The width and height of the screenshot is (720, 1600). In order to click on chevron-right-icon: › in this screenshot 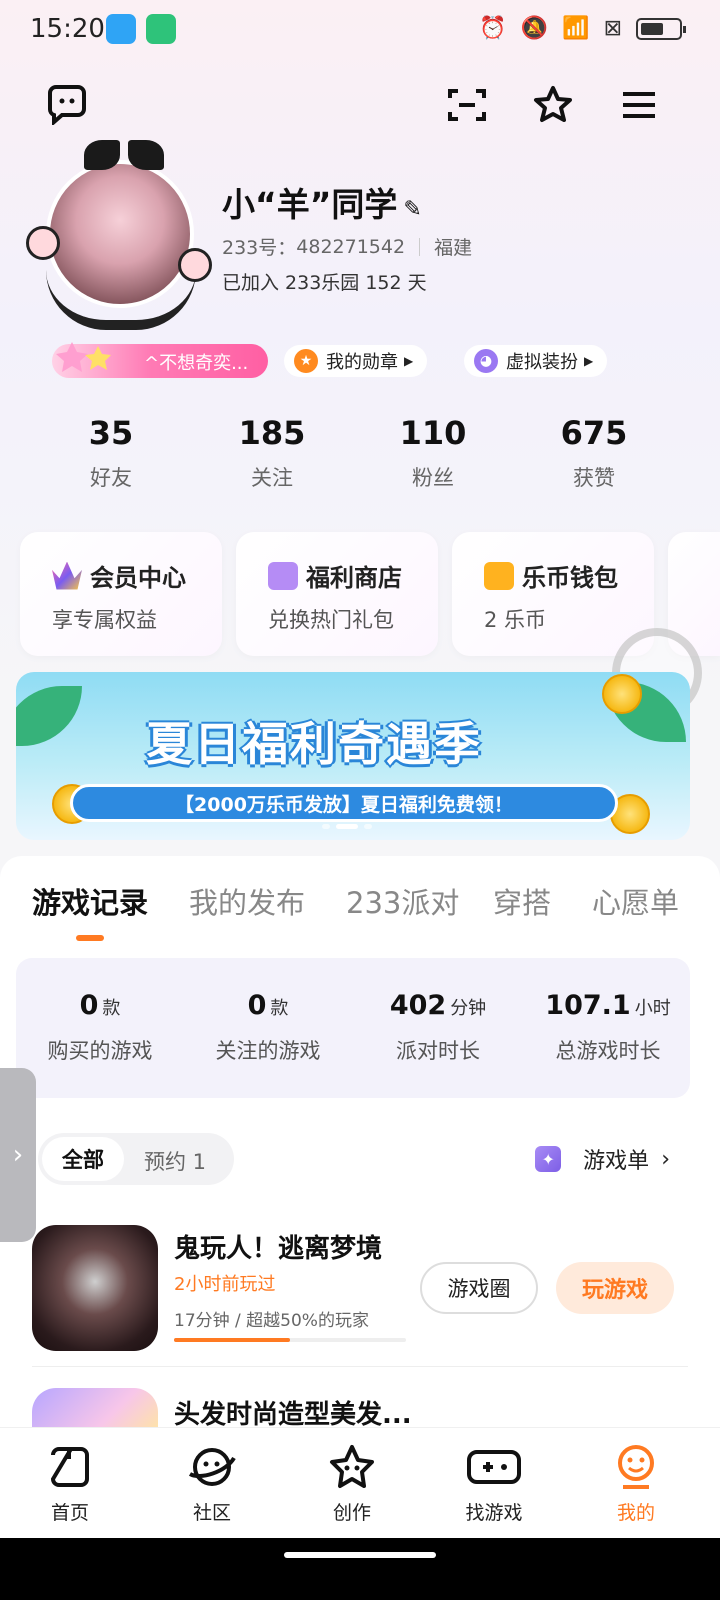, I will do `click(665, 1159)`.